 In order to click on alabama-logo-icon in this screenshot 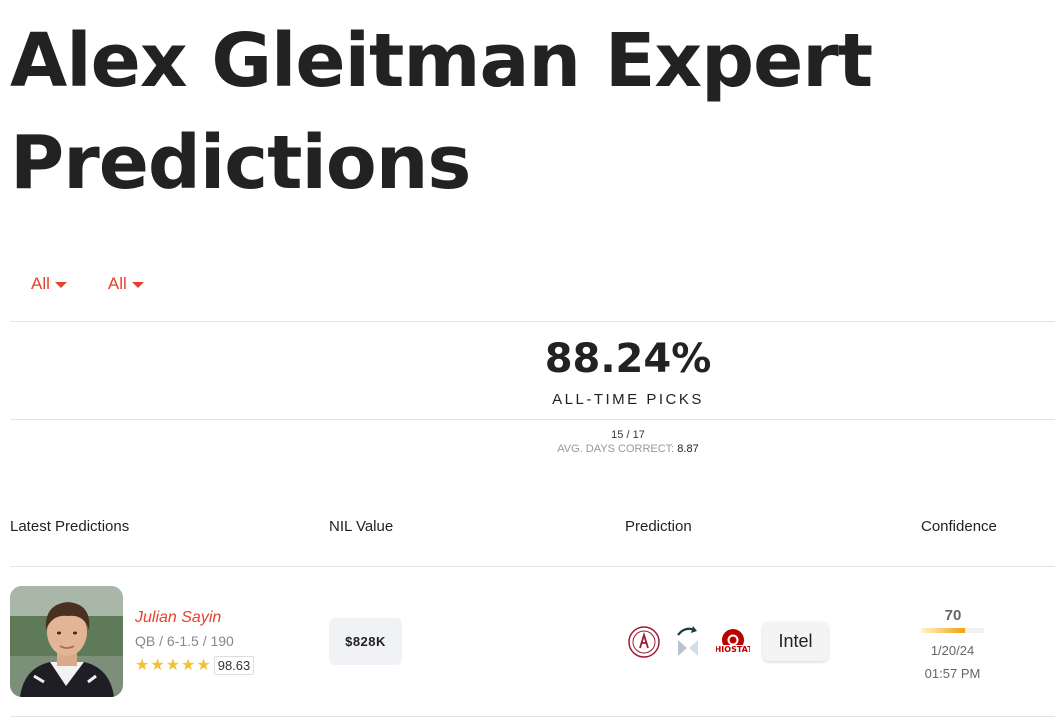, I will do `click(644, 642)`.